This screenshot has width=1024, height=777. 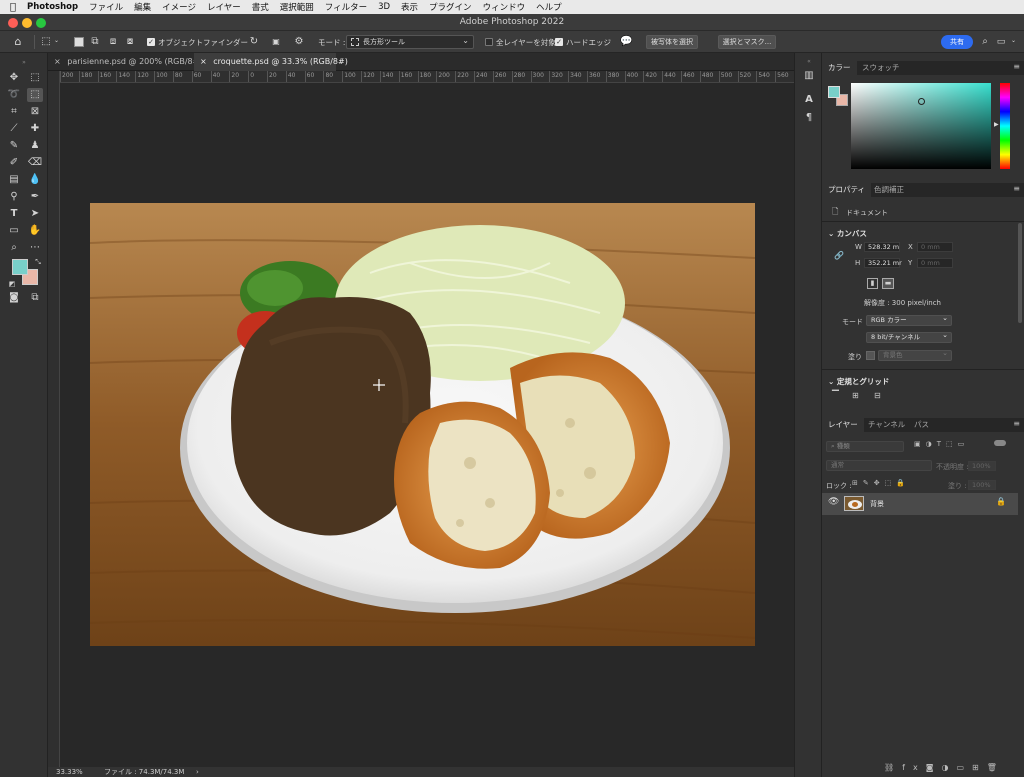 What do you see at coordinates (935, 263) in the screenshot?
I see `y-field: 0 mm` at bounding box center [935, 263].